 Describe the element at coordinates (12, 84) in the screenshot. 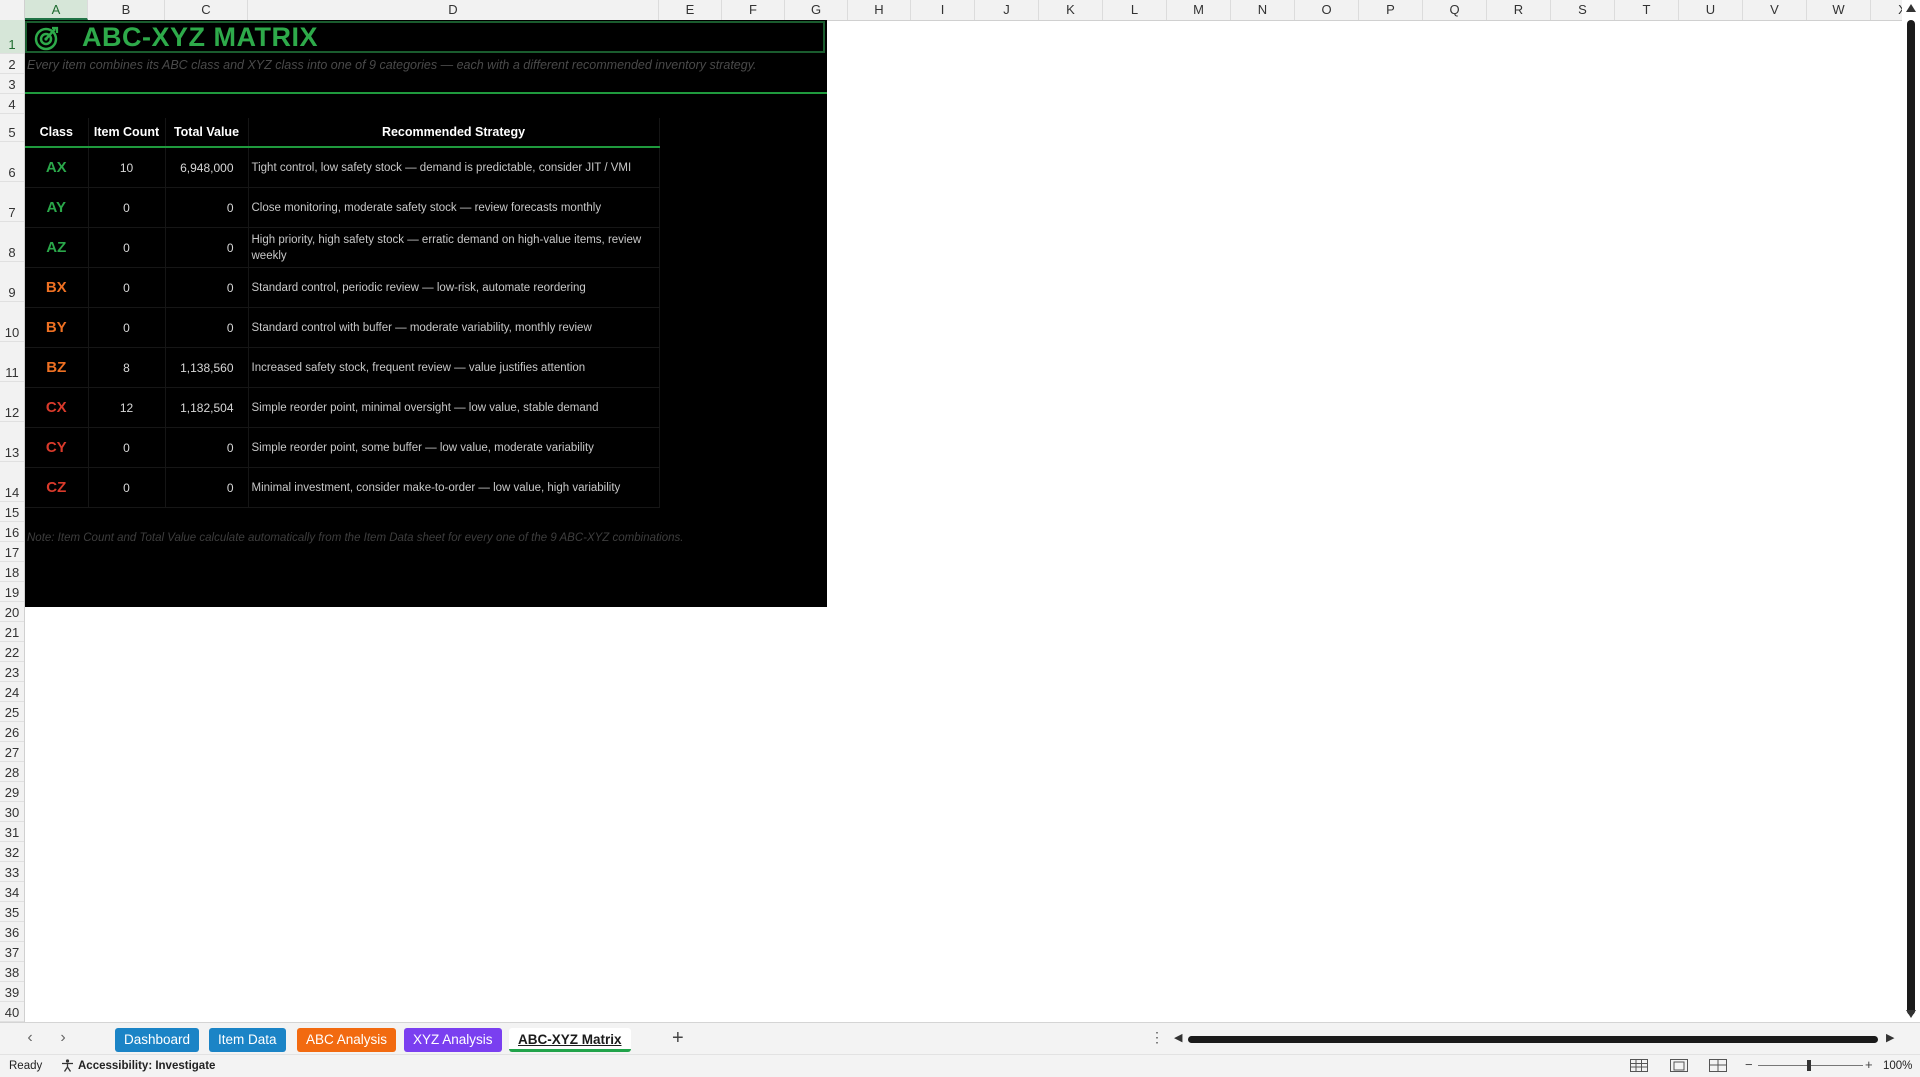

I see `row-header-3: 3` at that location.